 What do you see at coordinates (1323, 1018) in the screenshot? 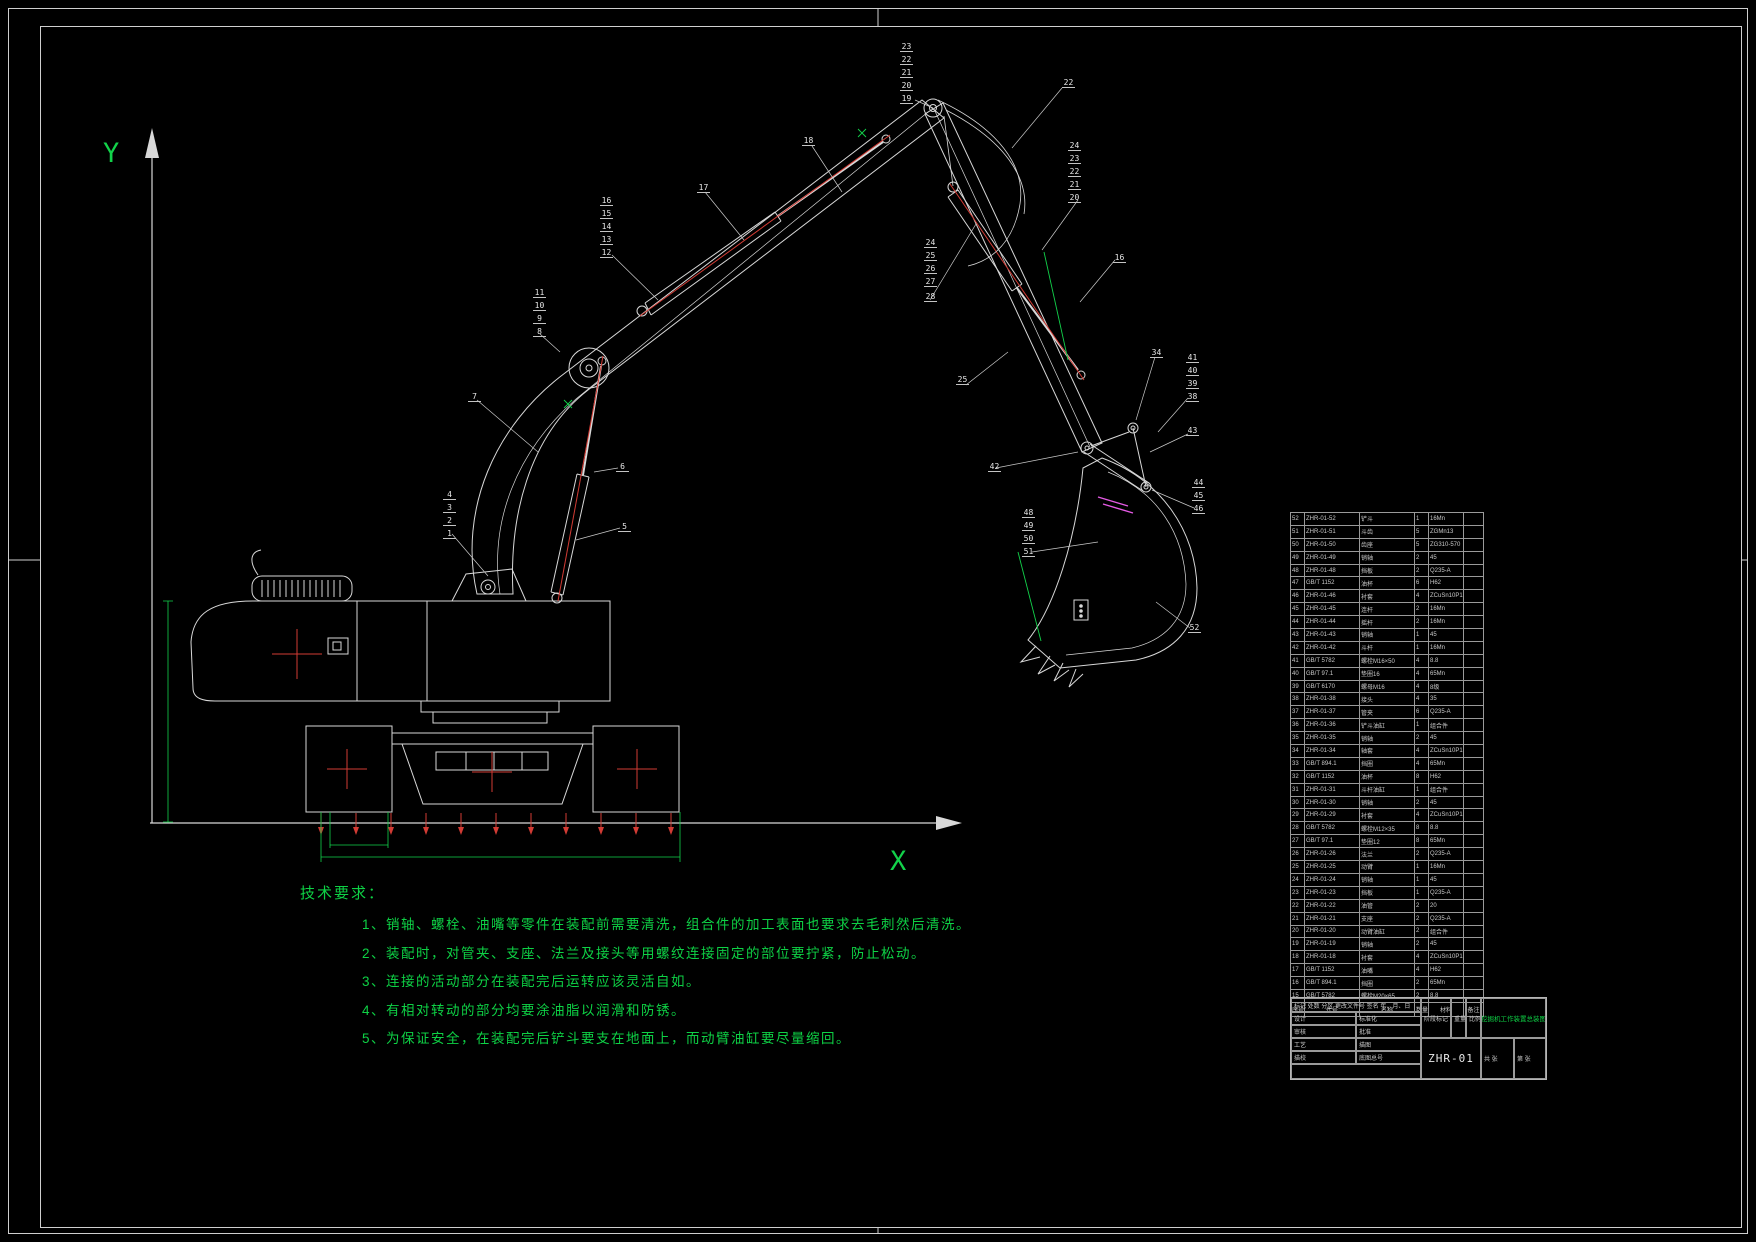
I see `title-block-design-label: 设计` at bounding box center [1323, 1018].